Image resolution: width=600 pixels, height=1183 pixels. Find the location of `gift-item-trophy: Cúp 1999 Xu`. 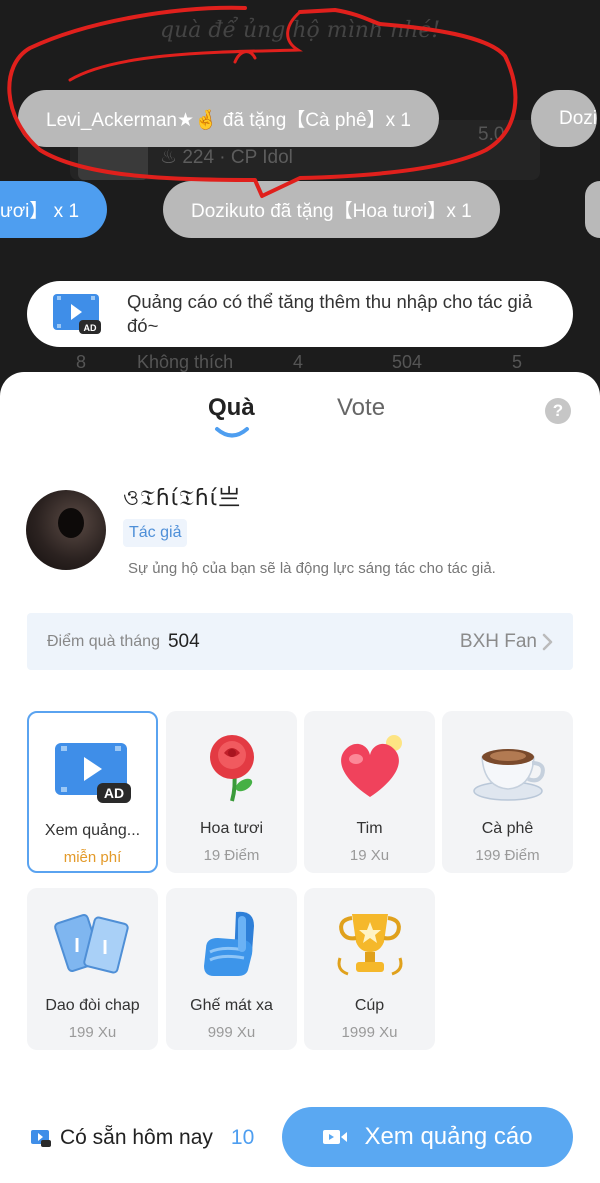

gift-item-trophy: Cúp 1999 Xu is located at coordinates (369, 969).